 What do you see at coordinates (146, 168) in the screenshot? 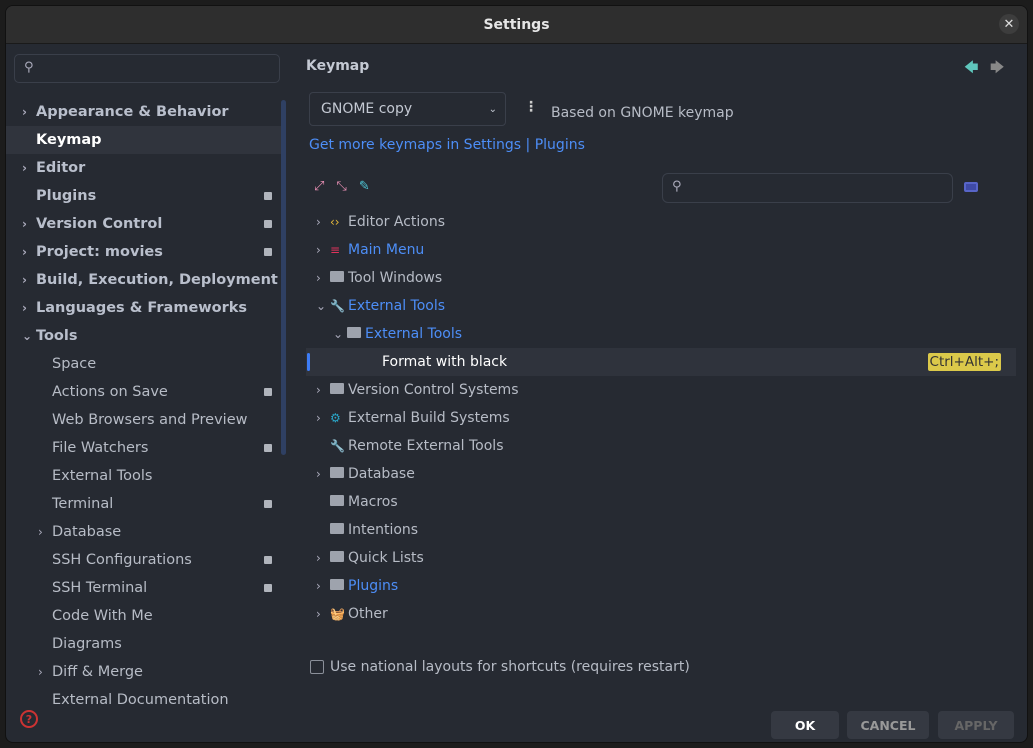
I see `sidebar-item: › Editor` at bounding box center [146, 168].